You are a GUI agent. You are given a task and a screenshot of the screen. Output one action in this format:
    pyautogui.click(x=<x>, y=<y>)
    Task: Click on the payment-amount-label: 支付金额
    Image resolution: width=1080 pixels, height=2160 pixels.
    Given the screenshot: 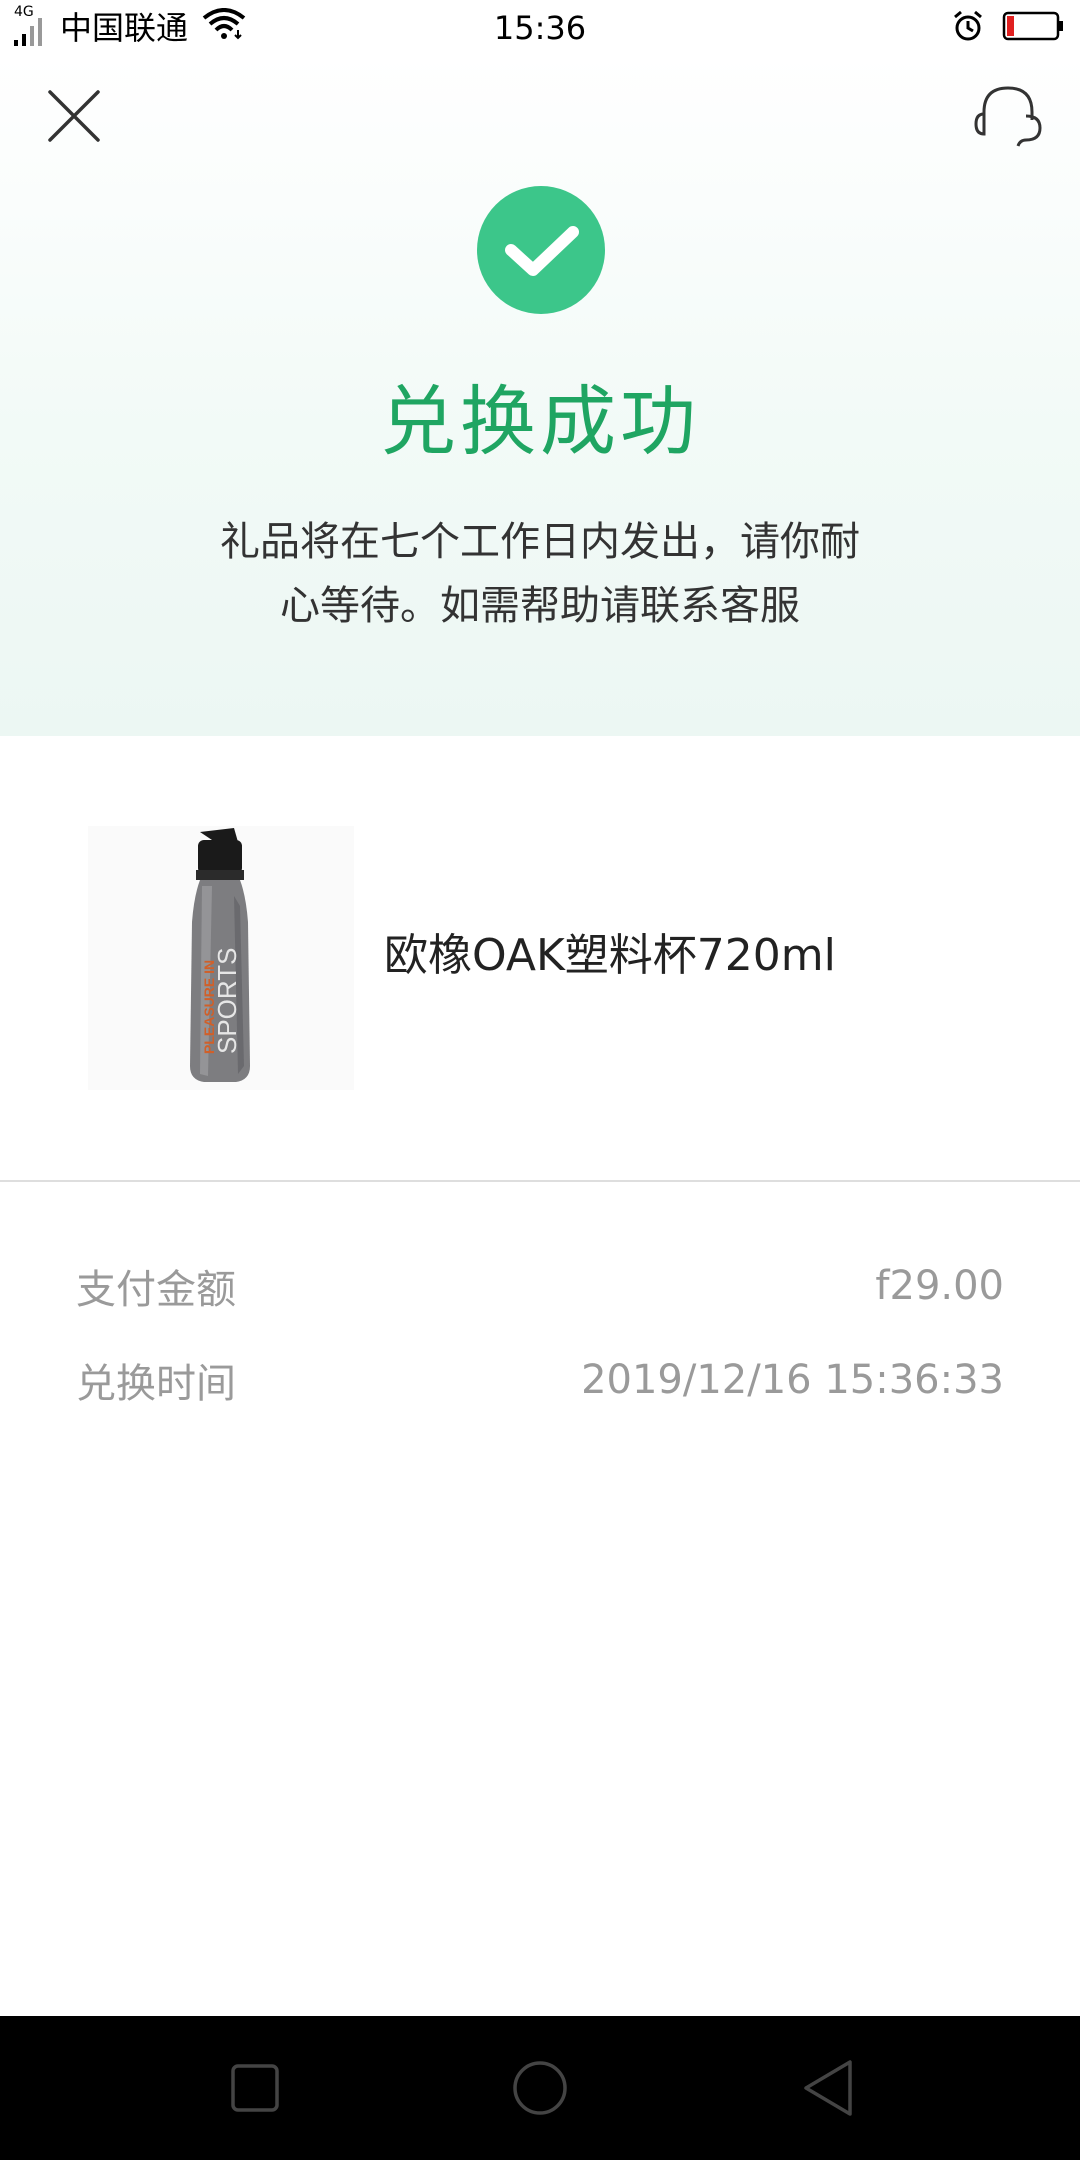 What is the action you would take?
    pyautogui.click(x=156, y=1290)
    